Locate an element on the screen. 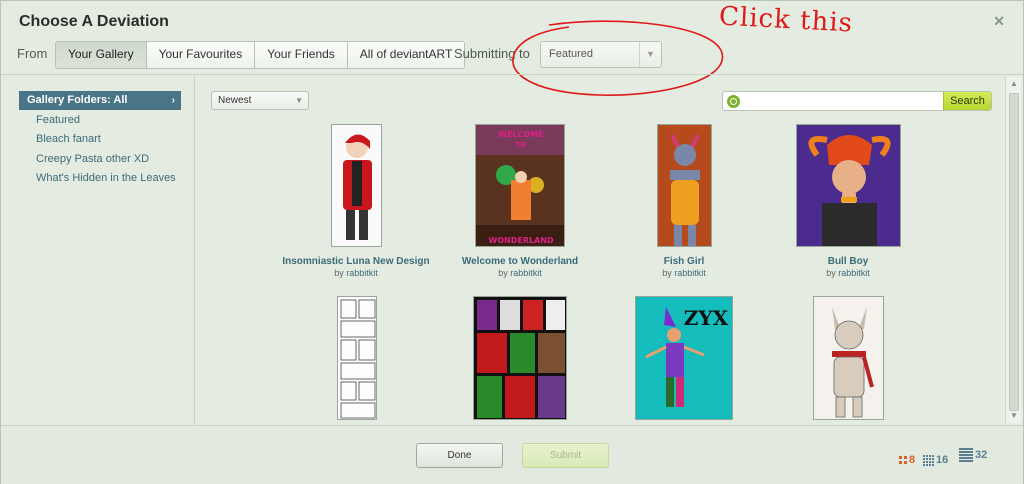  thumbnail-art: WELCOME TO WONDERLAND is located at coordinates (520, 185).